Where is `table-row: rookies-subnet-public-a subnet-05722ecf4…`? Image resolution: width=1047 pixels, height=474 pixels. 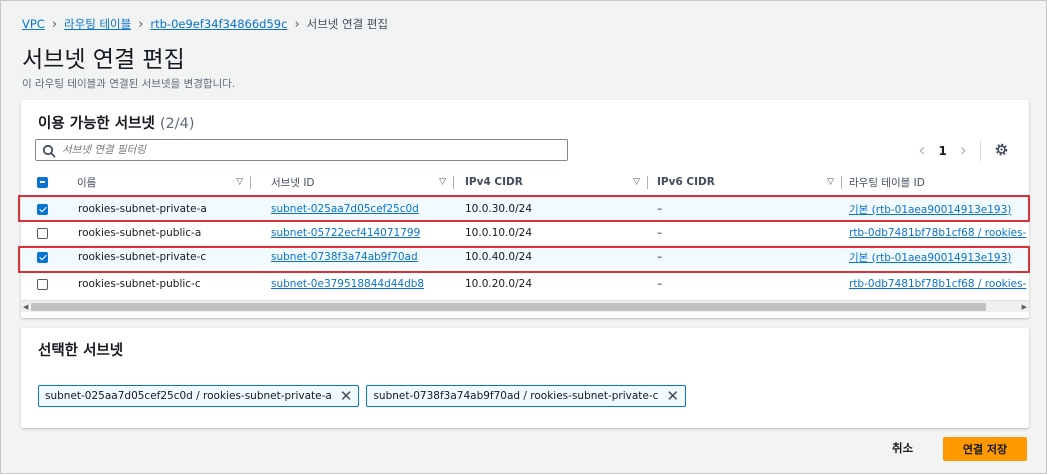
table-row: rookies-subnet-public-a subnet-05722ecf4… is located at coordinates (525, 232).